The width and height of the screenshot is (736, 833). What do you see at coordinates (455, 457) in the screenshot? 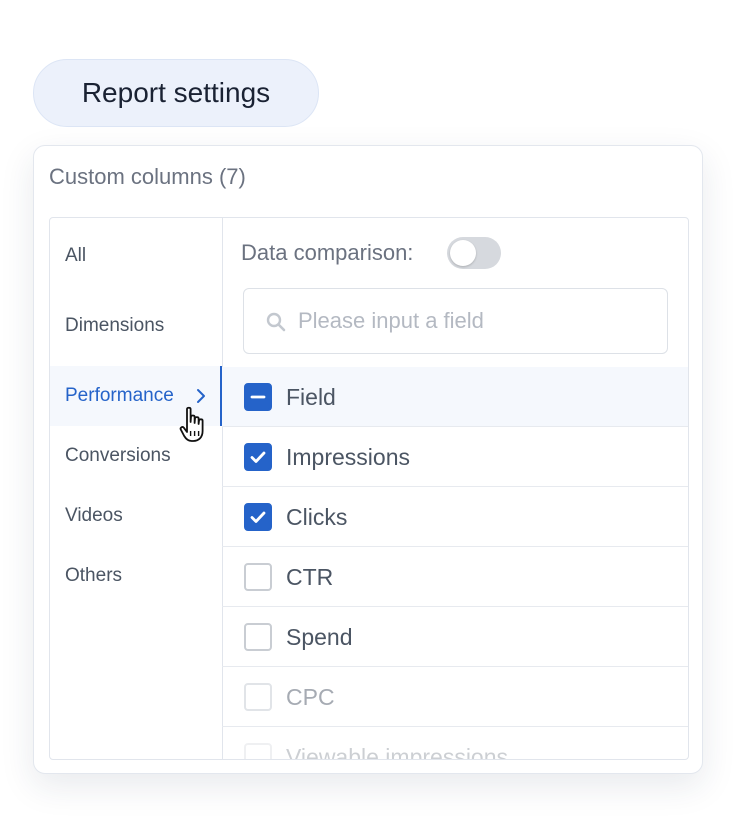
I see `field-row-impressions: Impressions` at bounding box center [455, 457].